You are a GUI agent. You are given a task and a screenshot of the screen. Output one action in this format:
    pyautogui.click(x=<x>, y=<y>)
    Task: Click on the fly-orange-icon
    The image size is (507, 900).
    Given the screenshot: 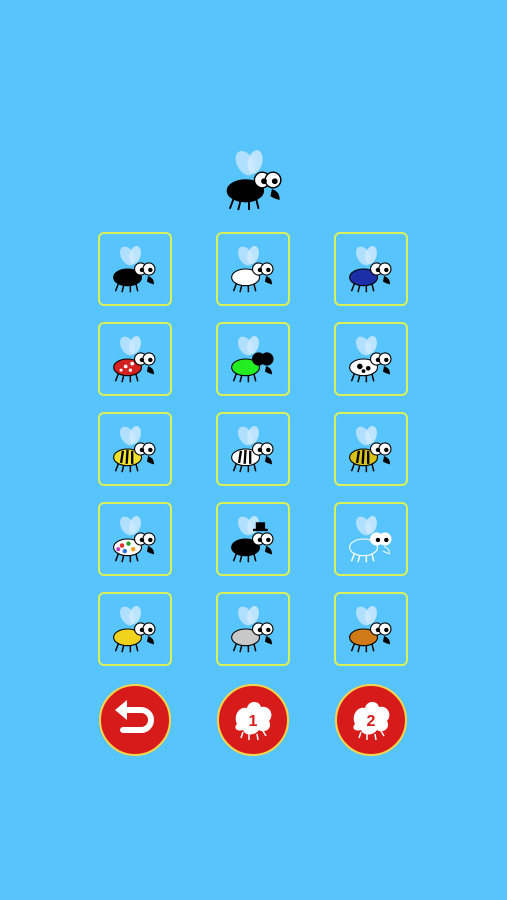 What is the action you would take?
    pyautogui.click(x=370, y=629)
    